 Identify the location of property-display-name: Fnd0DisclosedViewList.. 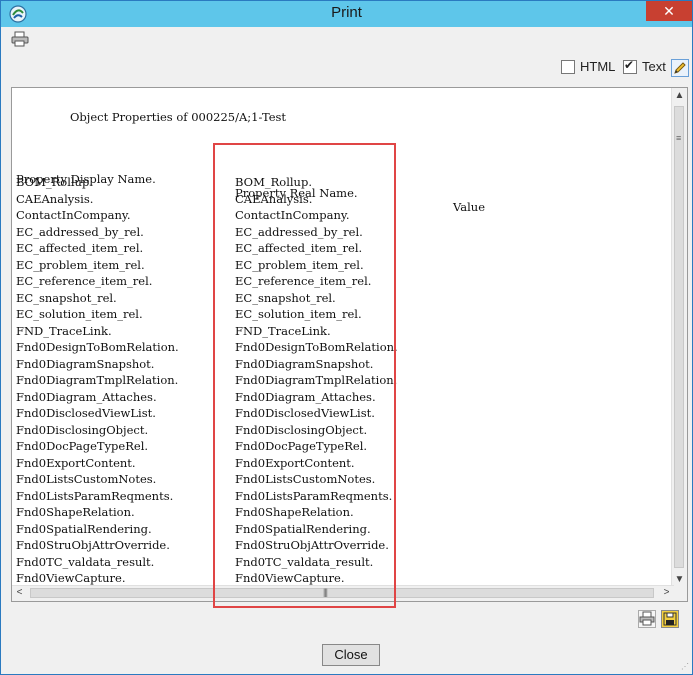
(86, 413).